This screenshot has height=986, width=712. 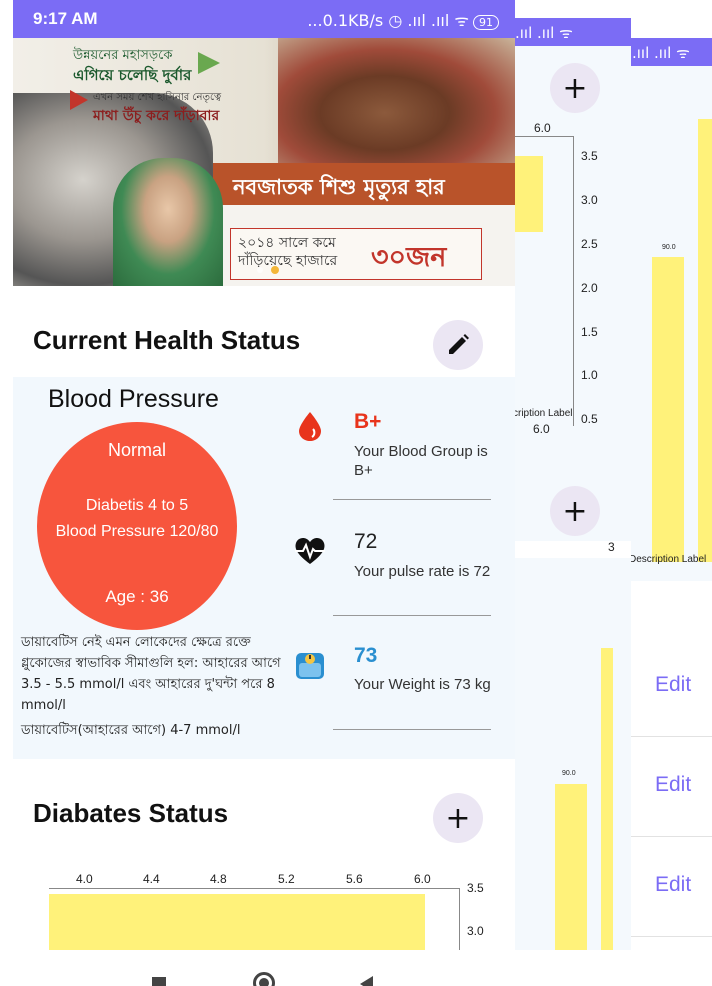 What do you see at coordinates (132, 75) in the screenshot?
I see `banner-slogan-2: এগিয়ে চলেছি দুর্বার` at bounding box center [132, 75].